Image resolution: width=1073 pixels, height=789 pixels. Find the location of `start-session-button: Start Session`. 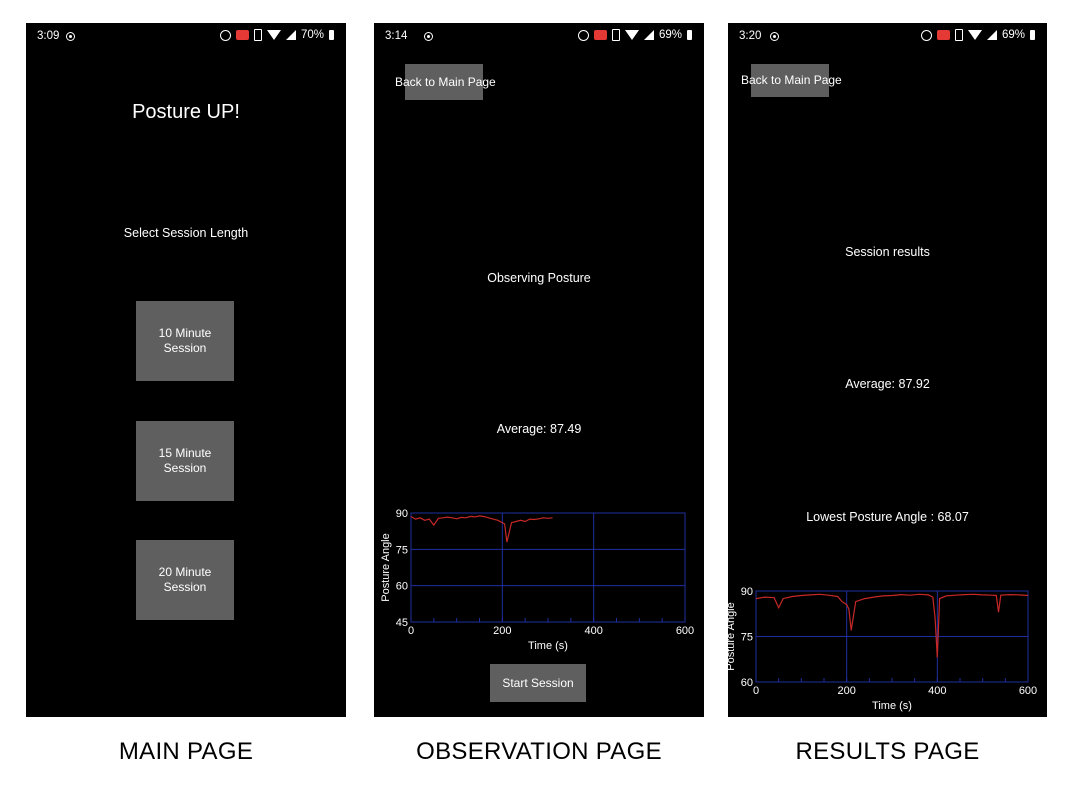

start-session-button: Start Session is located at coordinates (538, 683).